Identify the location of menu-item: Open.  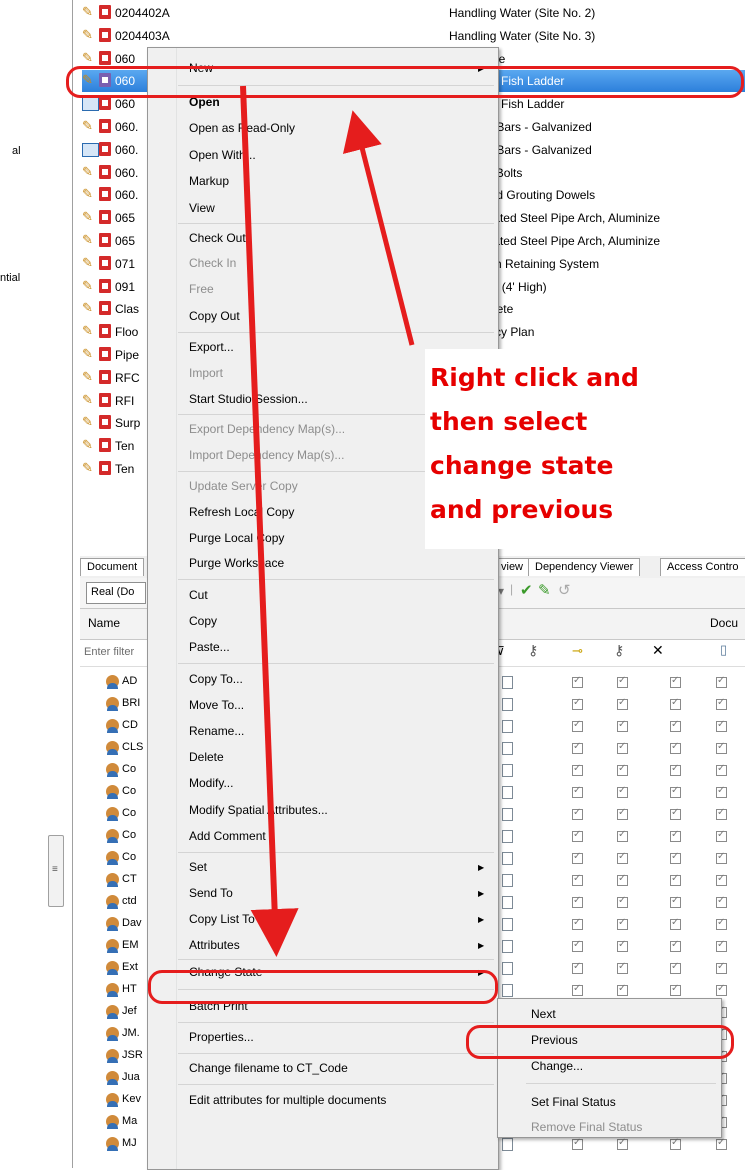
(204, 102).